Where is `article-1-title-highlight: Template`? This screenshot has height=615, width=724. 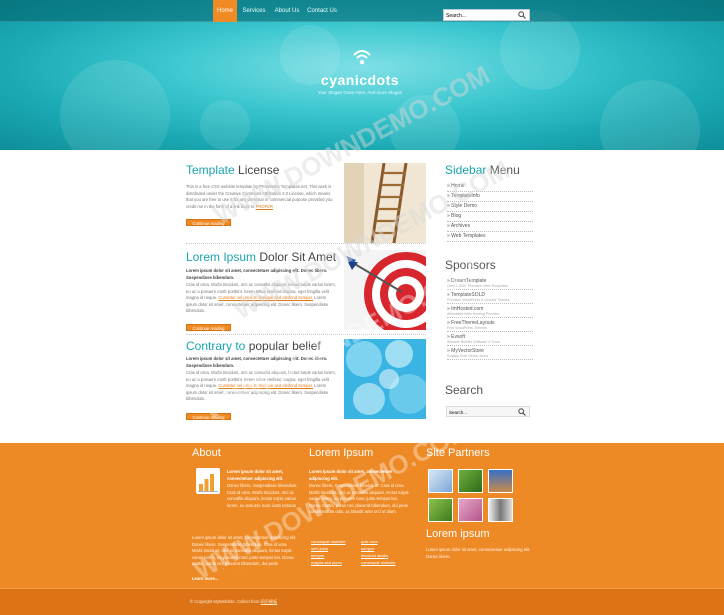
article-1-title-highlight: Template is located at coordinates (210, 170).